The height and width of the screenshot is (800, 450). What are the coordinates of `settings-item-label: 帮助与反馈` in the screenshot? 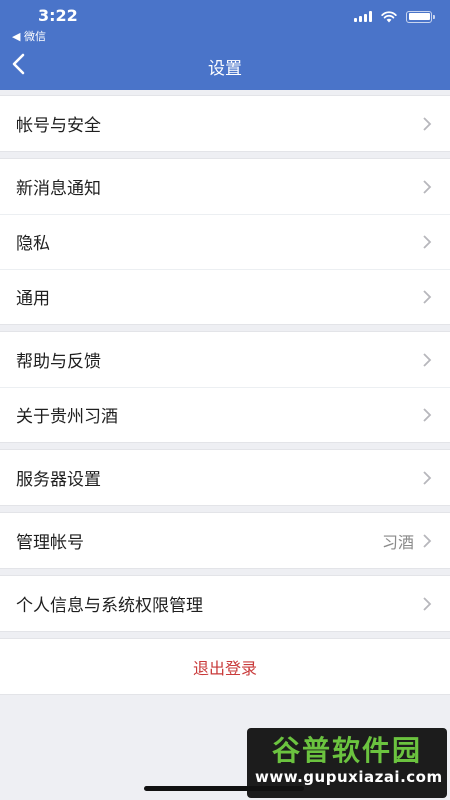 It's located at (58, 362).